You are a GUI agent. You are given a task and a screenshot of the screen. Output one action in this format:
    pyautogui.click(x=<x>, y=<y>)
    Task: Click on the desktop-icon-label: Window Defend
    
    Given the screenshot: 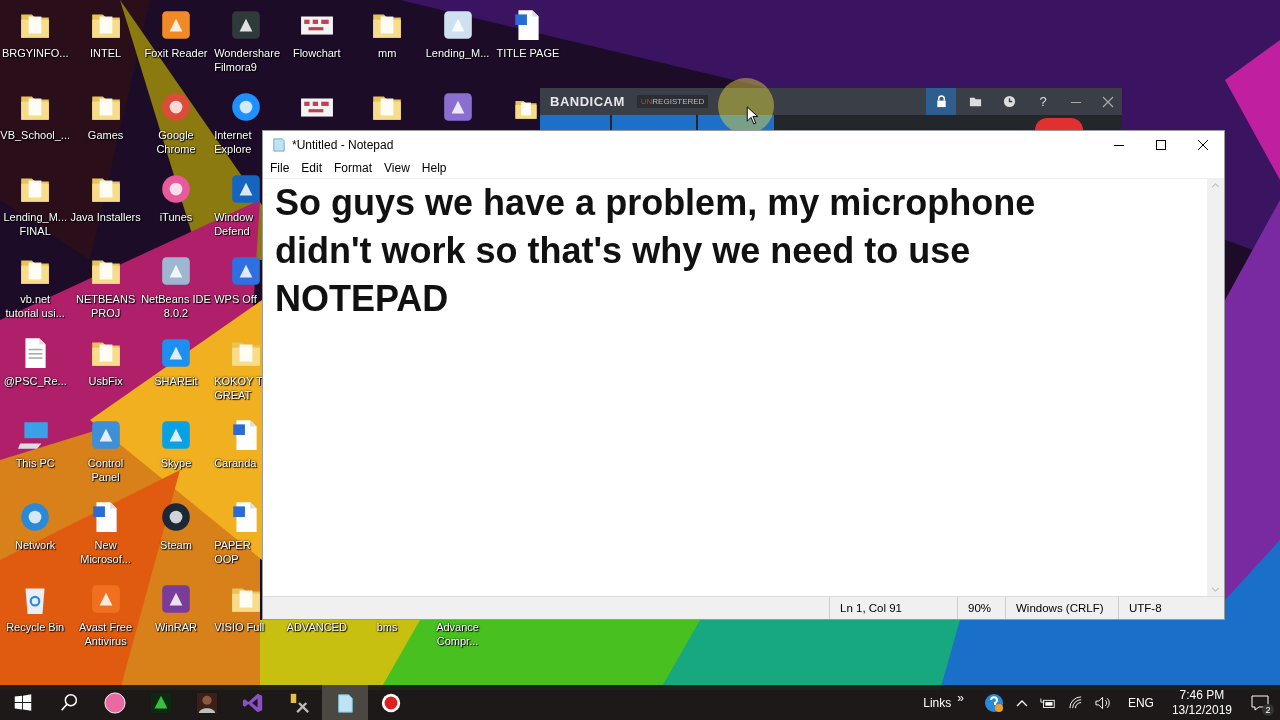 What is the action you would take?
    pyautogui.click(x=234, y=224)
    